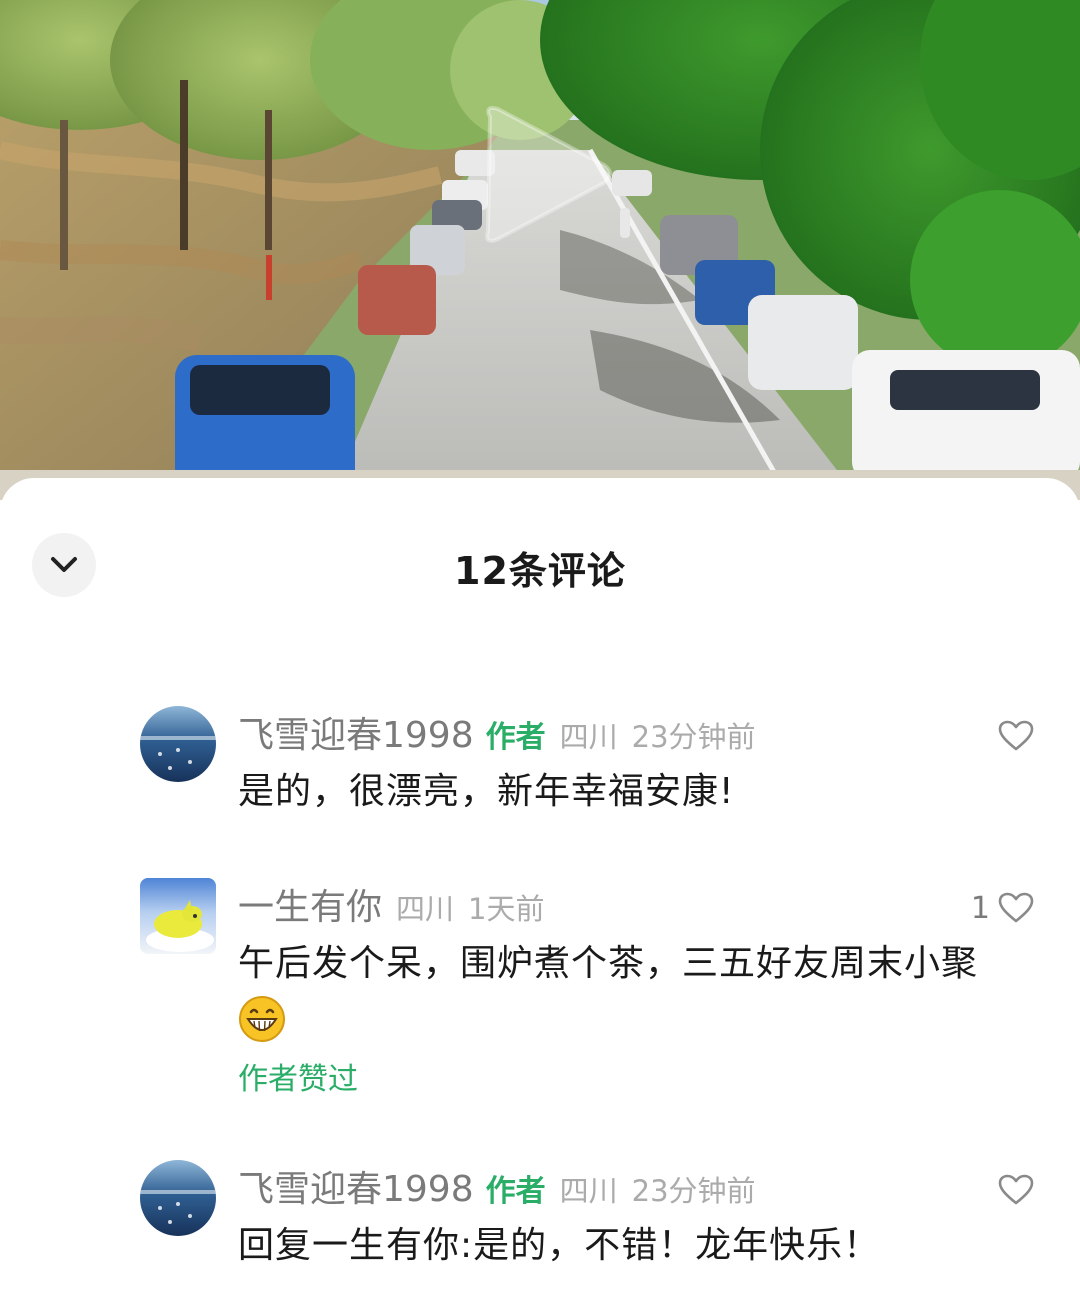 The width and height of the screenshot is (1080, 1305). What do you see at coordinates (545, 175) in the screenshot?
I see `play-icon` at bounding box center [545, 175].